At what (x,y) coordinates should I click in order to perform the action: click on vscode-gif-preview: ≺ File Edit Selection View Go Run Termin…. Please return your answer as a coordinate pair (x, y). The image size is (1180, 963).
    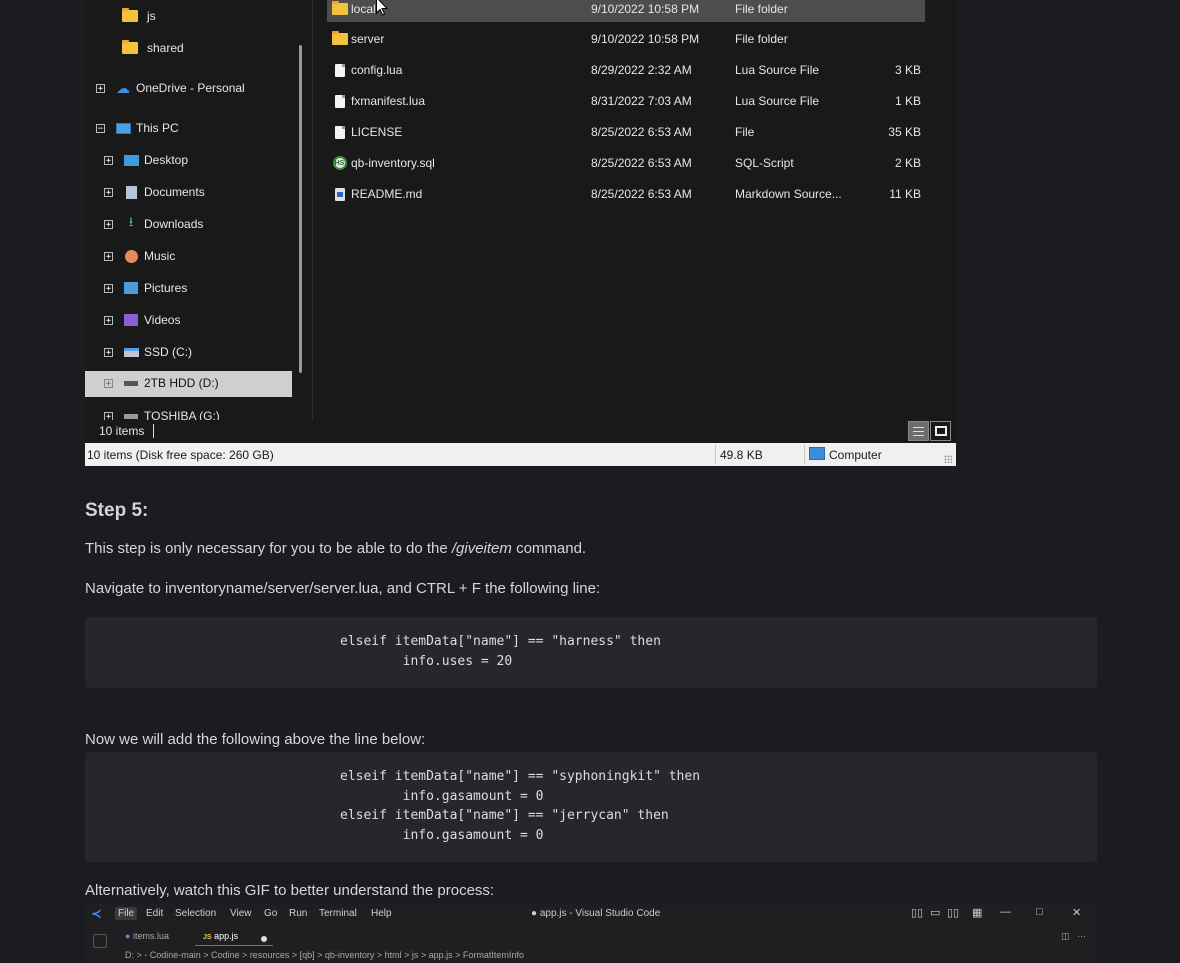
    Looking at the image, I should click on (591, 933).